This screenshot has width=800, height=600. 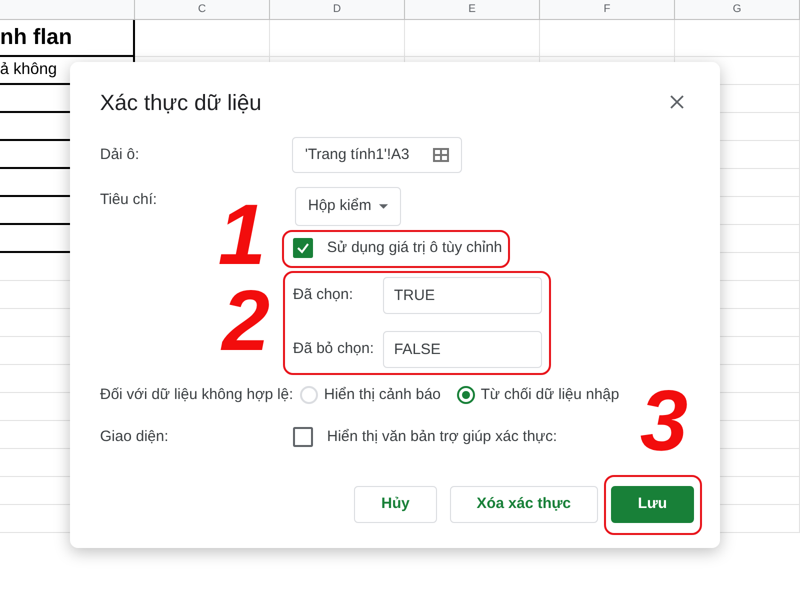 I want to click on dialog-title: Xác thực dữ liệu, so click(x=181, y=102).